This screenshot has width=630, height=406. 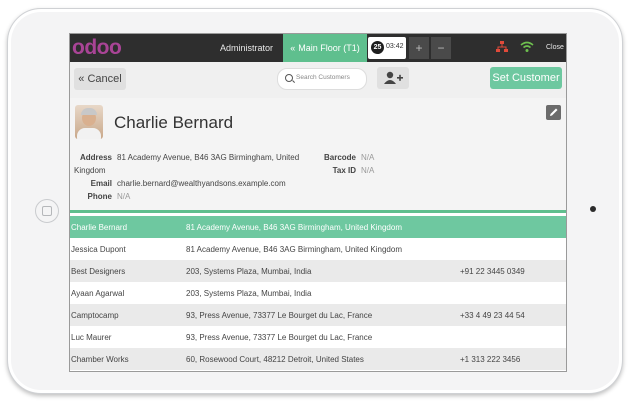 What do you see at coordinates (526, 78) in the screenshot?
I see `set-customer-button: Set Customer` at bounding box center [526, 78].